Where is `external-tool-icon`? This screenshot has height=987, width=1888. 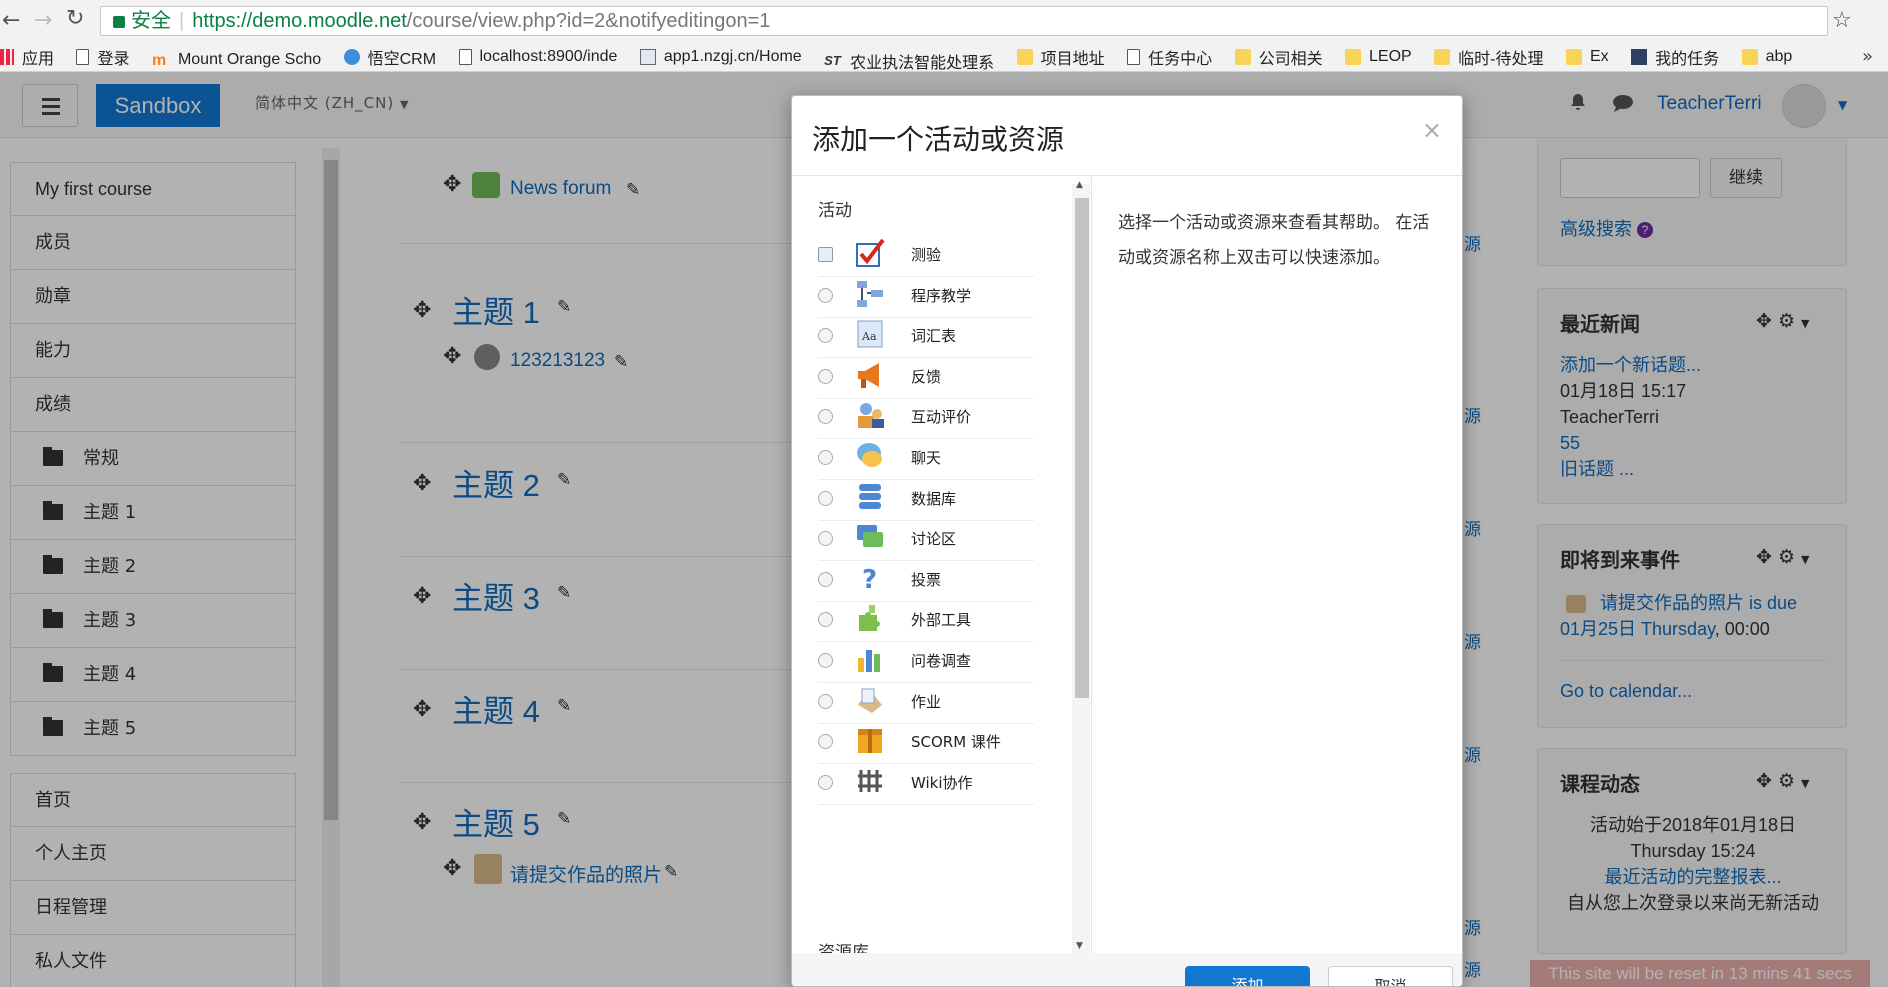 external-tool-icon is located at coordinates (870, 618).